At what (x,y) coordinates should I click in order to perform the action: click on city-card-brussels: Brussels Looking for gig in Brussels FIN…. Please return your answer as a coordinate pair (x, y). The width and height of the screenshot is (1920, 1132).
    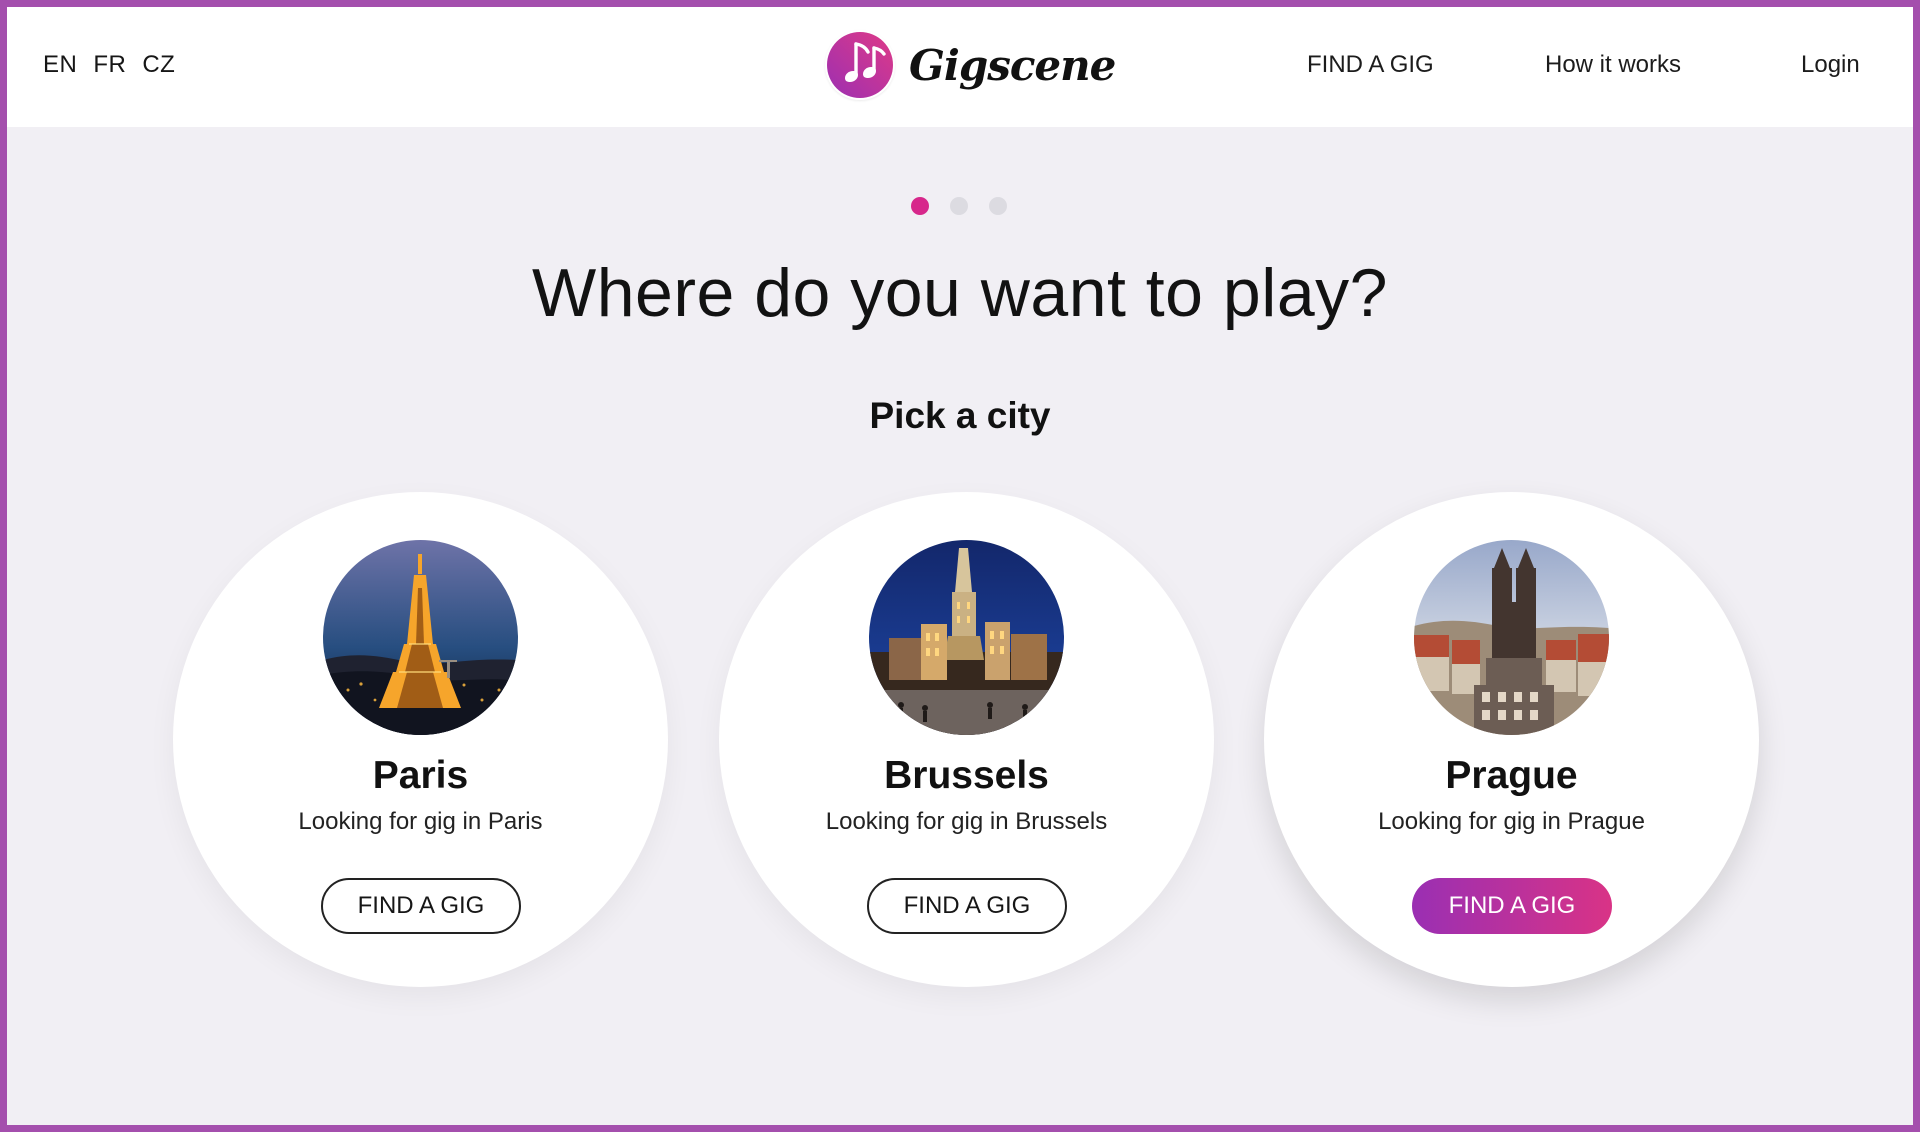
    Looking at the image, I should click on (966, 739).